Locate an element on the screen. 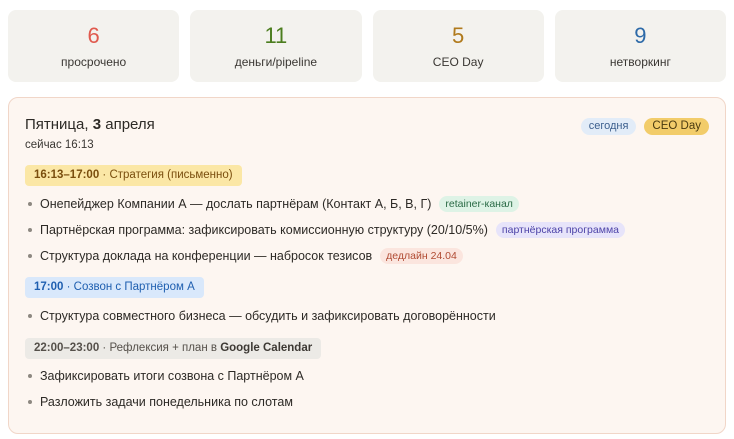 The height and width of the screenshot is (439, 734). time-slot: 16:13–17:00 · Стратегия (письменно) is located at coordinates (133, 175).